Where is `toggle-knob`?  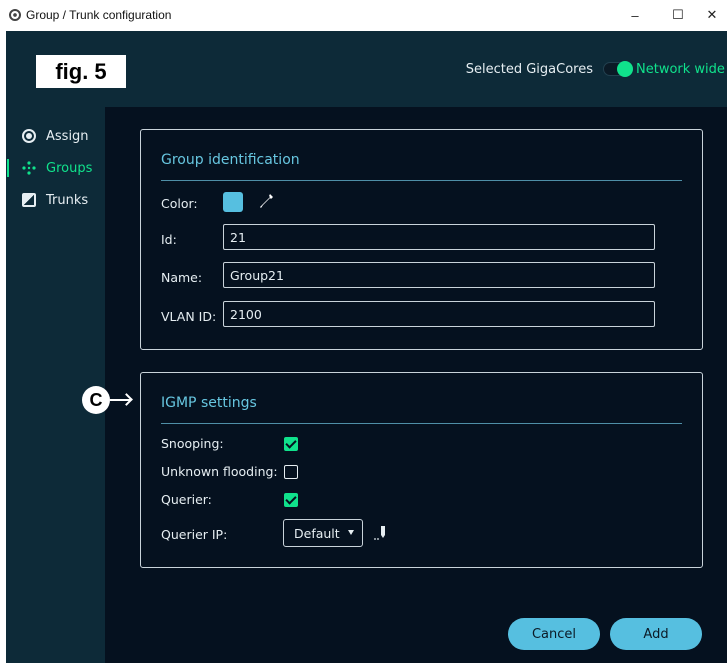
toggle-knob is located at coordinates (625, 69).